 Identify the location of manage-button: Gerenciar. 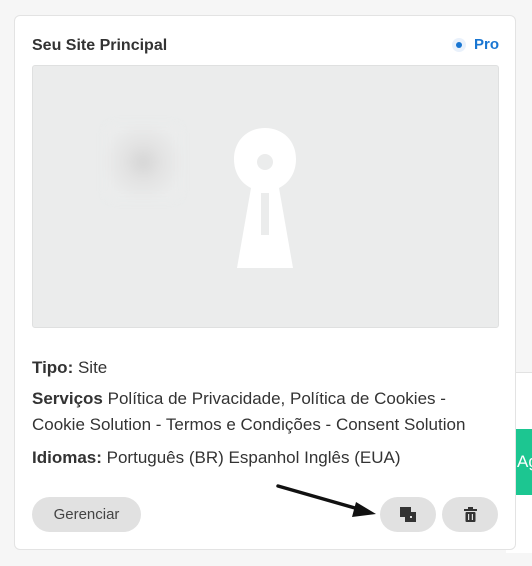
(86, 514).